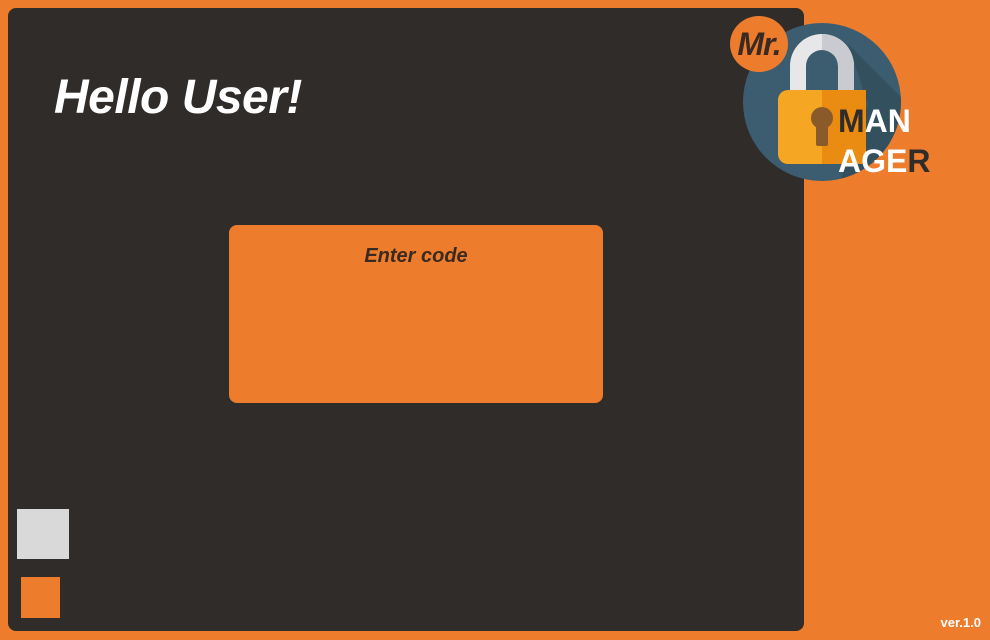 The width and height of the screenshot is (990, 640). What do you see at coordinates (873, 161) in the screenshot?
I see `logo-letters-light: AGE` at bounding box center [873, 161].